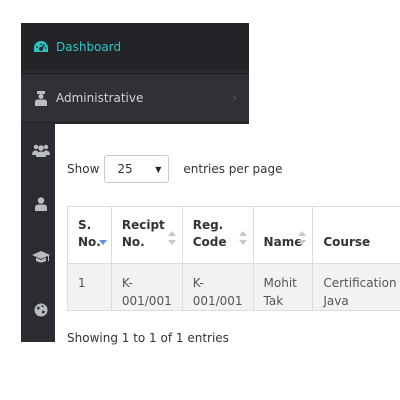 Image resolution: width=400 pixels, height=400 pixels. I want to click on header-line: Course, so click(347, 242).